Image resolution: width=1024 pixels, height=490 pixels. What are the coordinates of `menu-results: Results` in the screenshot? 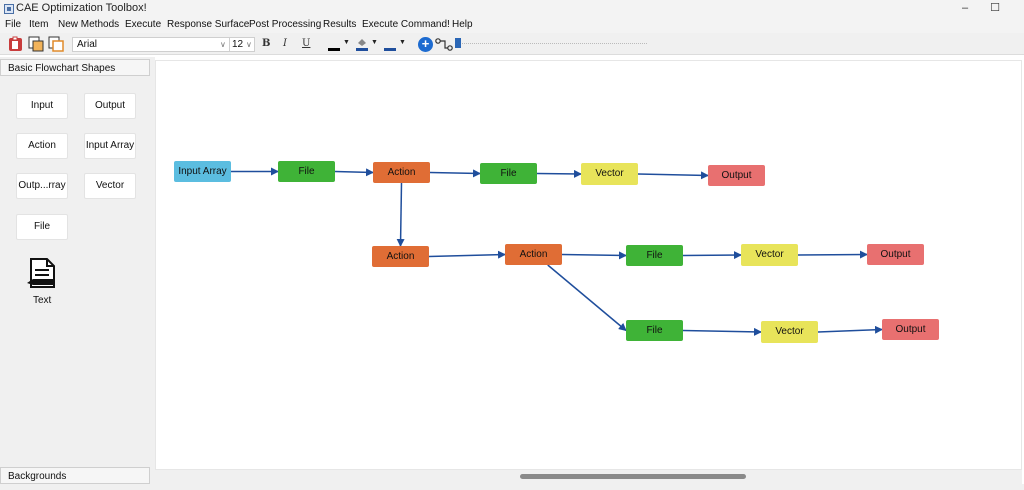 It's located at (339, 24).